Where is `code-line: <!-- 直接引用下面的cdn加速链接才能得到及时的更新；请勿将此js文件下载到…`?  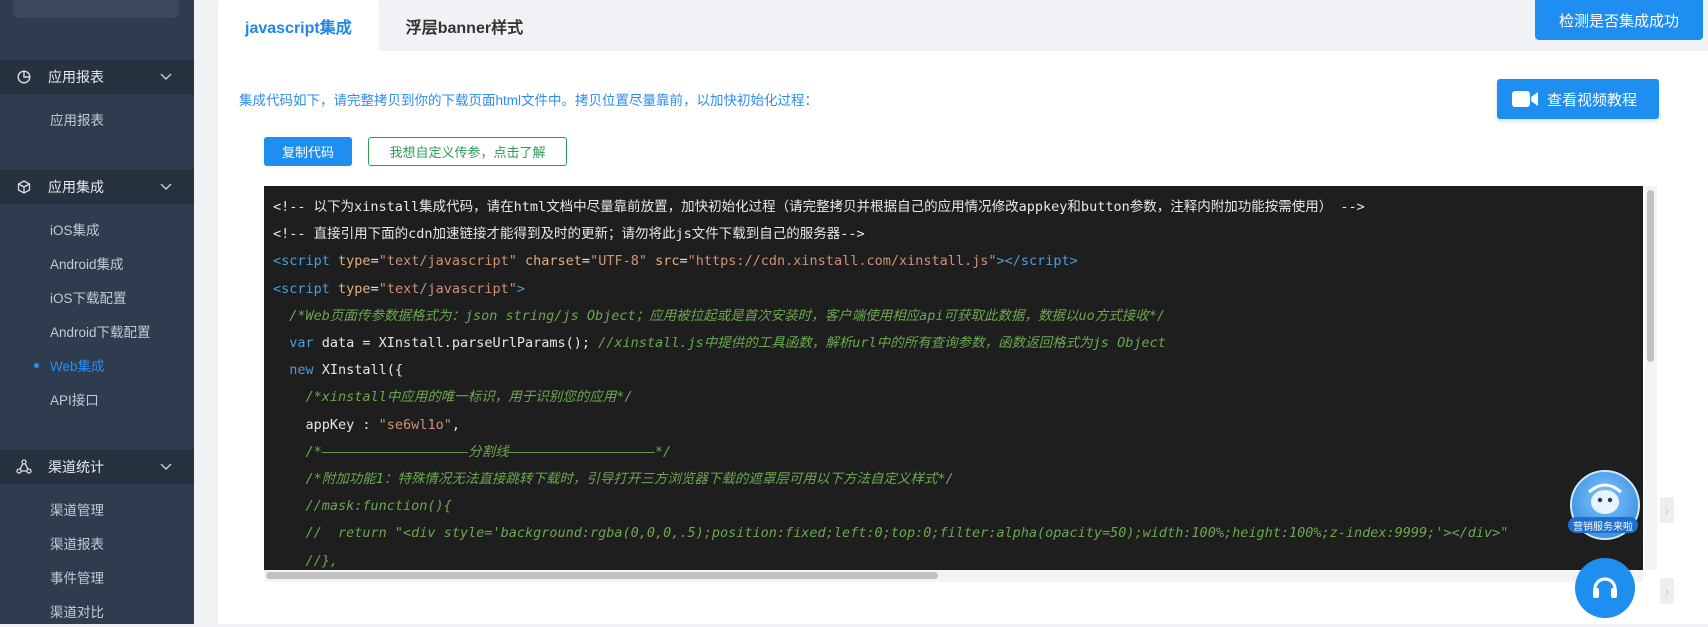
code-line: <!-- 直接引用下面的cdn加速链接才能得到及时的更新；请勿将此js文件下载到… is located at coordinates (890, 234).